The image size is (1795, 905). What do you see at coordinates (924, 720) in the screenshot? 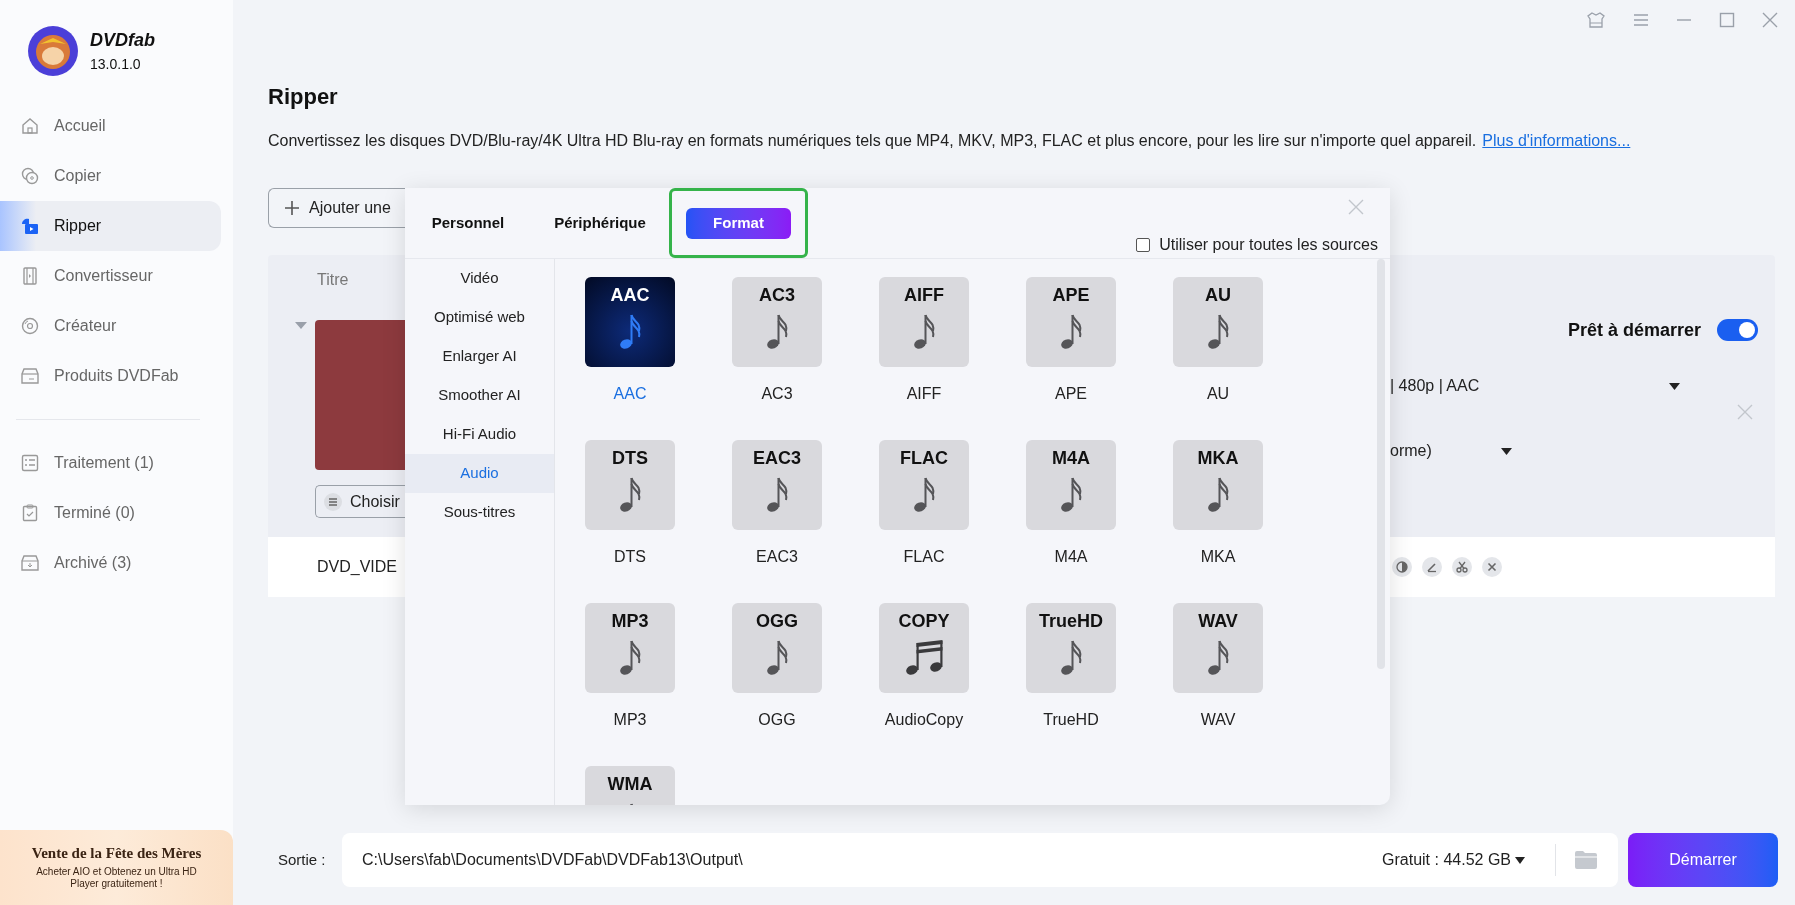
I see `format-label: AudioCopy` at bounding box center [924, 720].